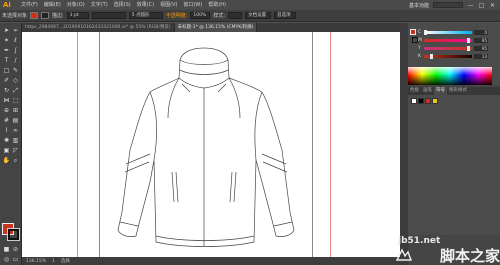 The height and width of the screenshot is (265, 500). Describe the element at coordinates (6, 160) in the screenshot. I see `hand-tool-icon: ✋` at that location.